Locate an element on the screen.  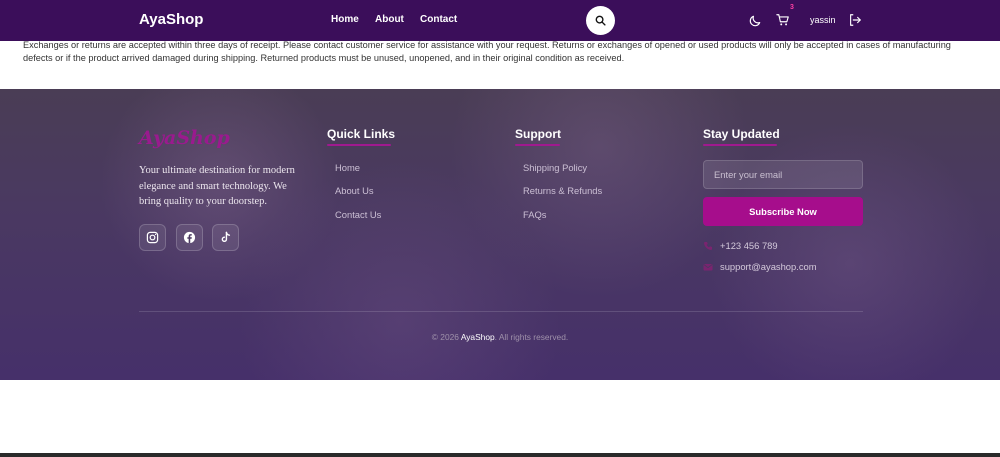
footer-link-faqs: FAQs is located at coordinates (534, 214).